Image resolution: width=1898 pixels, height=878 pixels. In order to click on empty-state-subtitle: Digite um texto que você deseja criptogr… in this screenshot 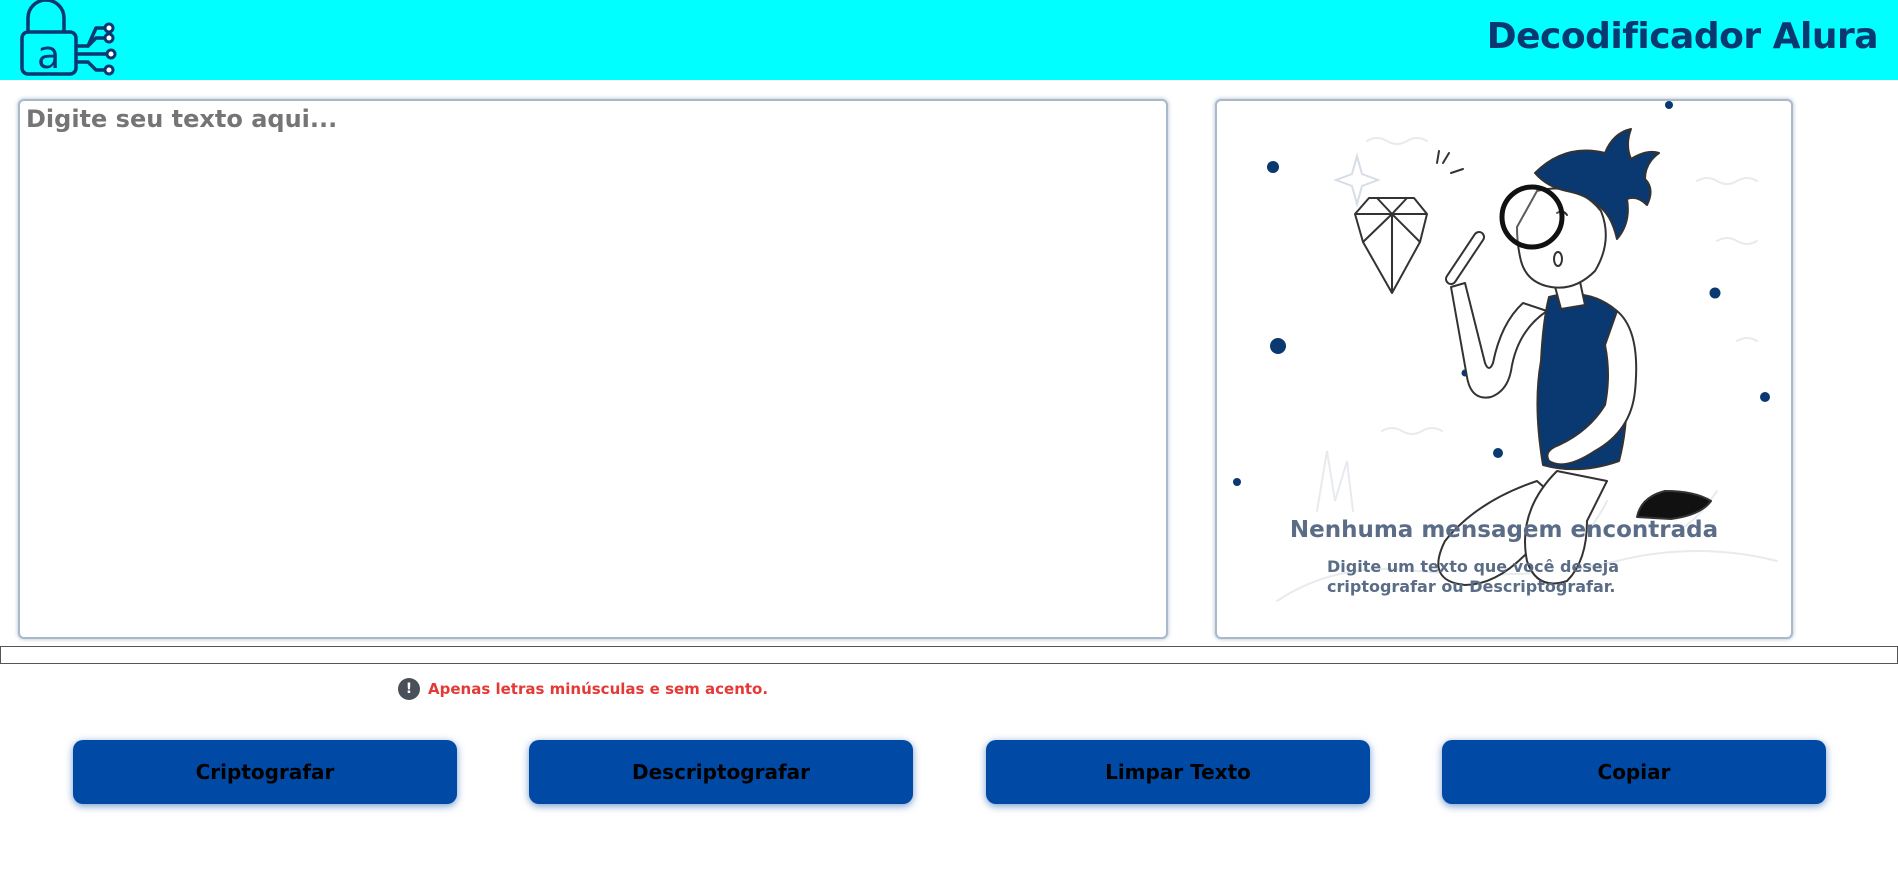, I will do `click(1473, 576)`.